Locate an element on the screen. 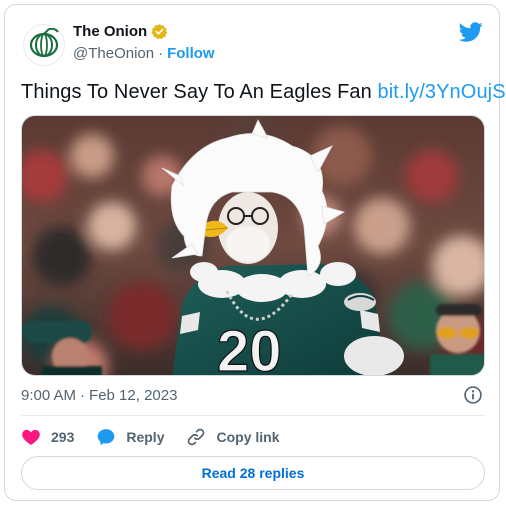 The image size is (506, 507). handle-row: @TheOnion · Follow is located at coordinates (144, 53).